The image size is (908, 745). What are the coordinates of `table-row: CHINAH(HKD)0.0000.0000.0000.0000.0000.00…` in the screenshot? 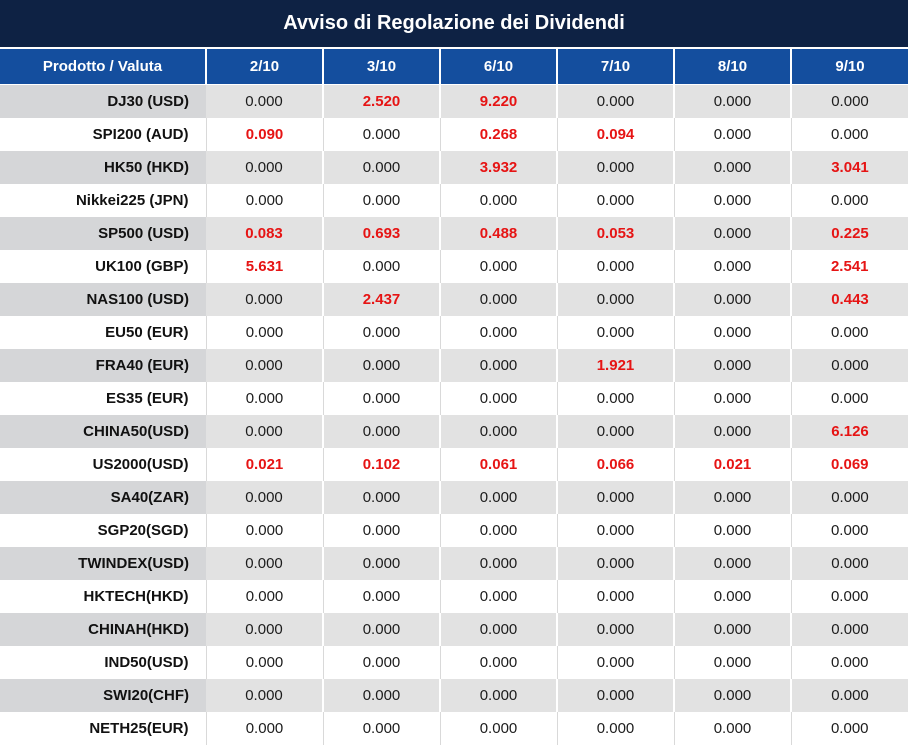 It's located at (454, 629).